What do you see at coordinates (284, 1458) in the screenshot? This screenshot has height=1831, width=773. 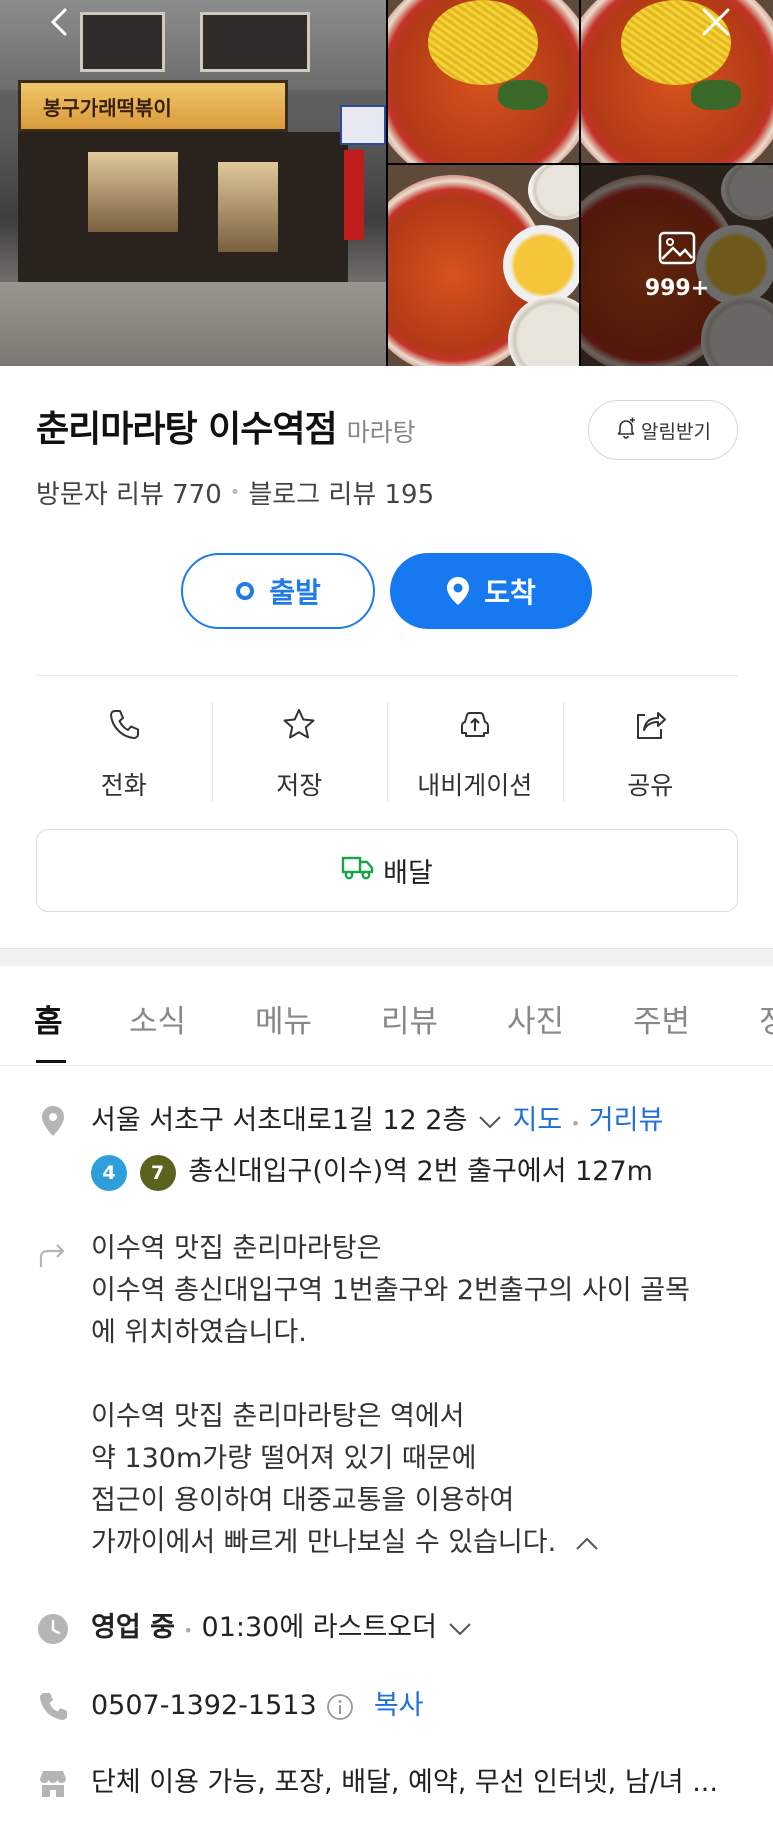 I see `description-line: 약 130m가량 떨어져 있기 때문에` at bounding box center [284, 1458].